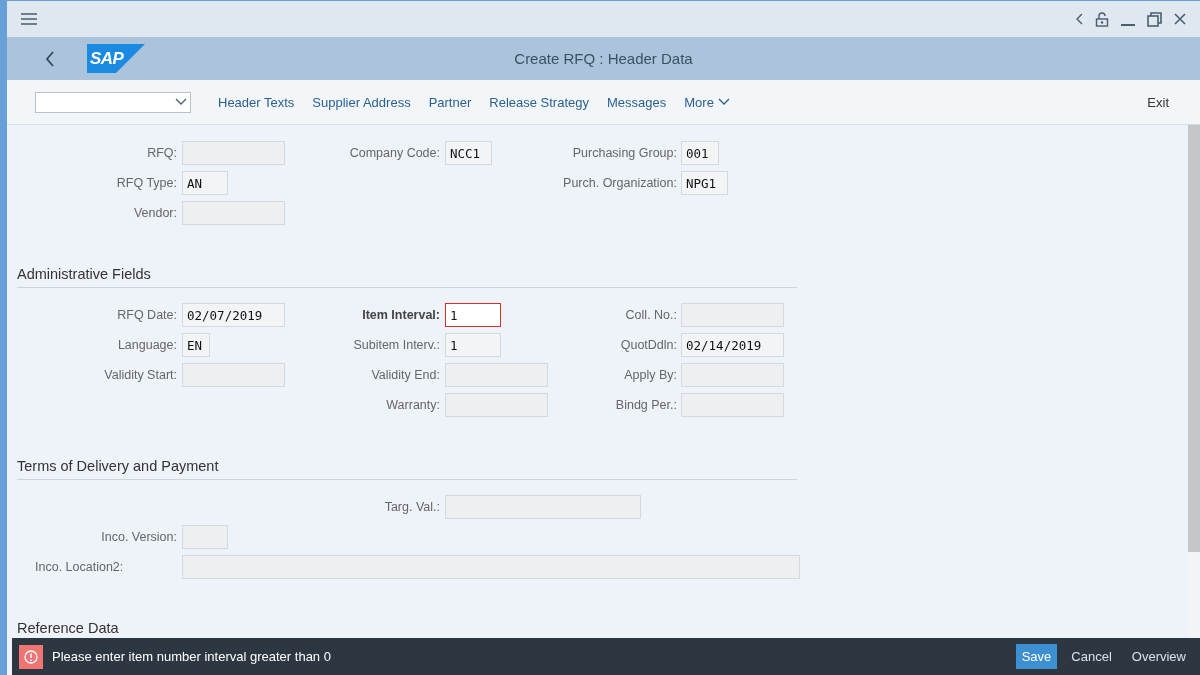 The image size is (1200, 675). I want to click on field-label: Purch. Organization:, so click(619, 183).